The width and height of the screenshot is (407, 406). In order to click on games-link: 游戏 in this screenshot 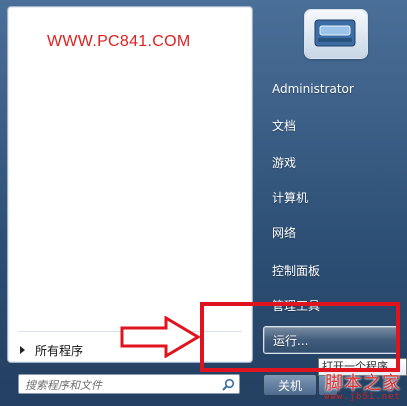, I will do `click(331, 162)`.